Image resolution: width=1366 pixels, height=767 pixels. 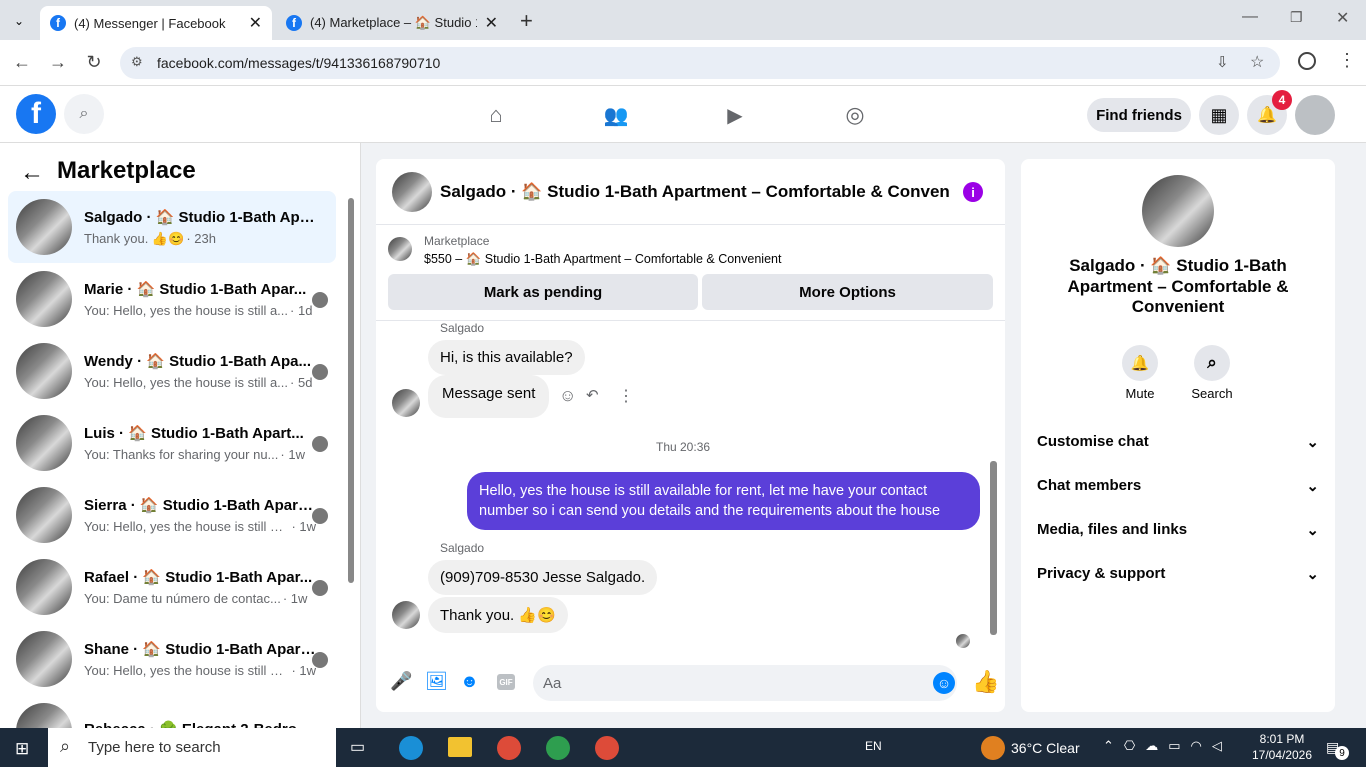 What do you see at coordinates (137, 62) in the screenshot?
I see `site-info-icon: ⚙` at bounding box center [137, 62].